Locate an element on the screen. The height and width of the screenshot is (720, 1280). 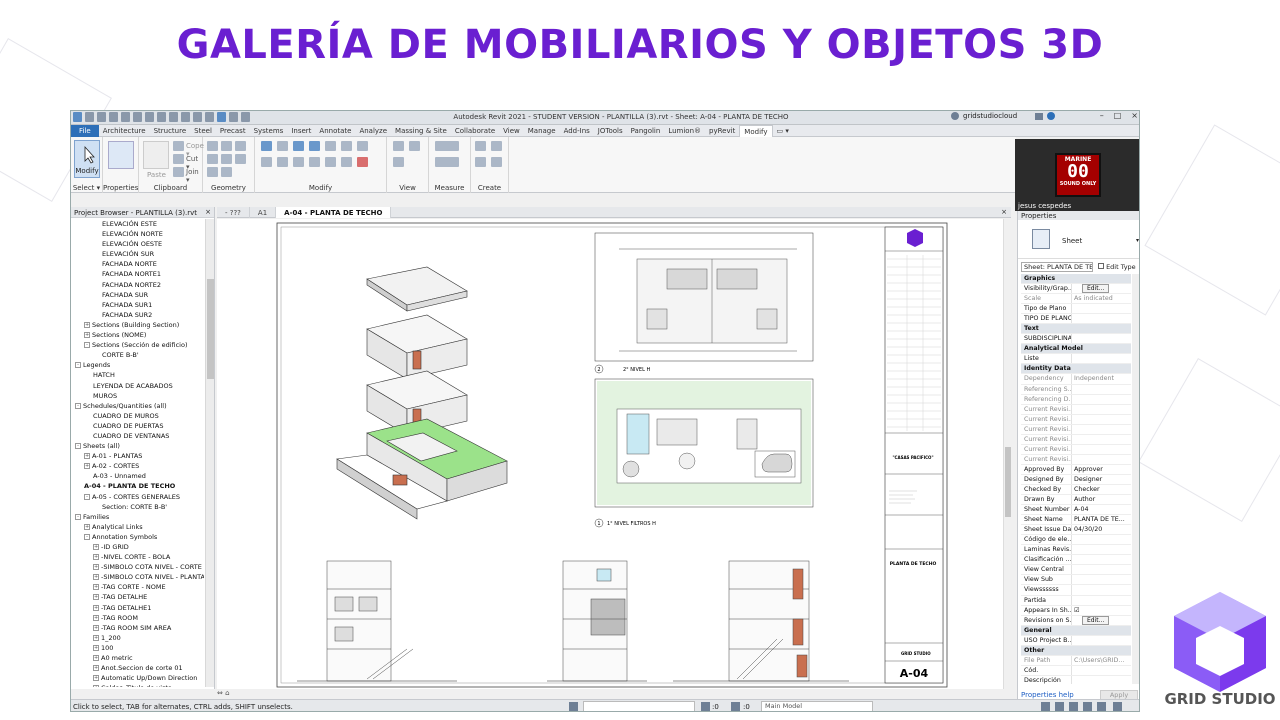
edit-type-button: Edit Type is located at coordinates (1117, 267).